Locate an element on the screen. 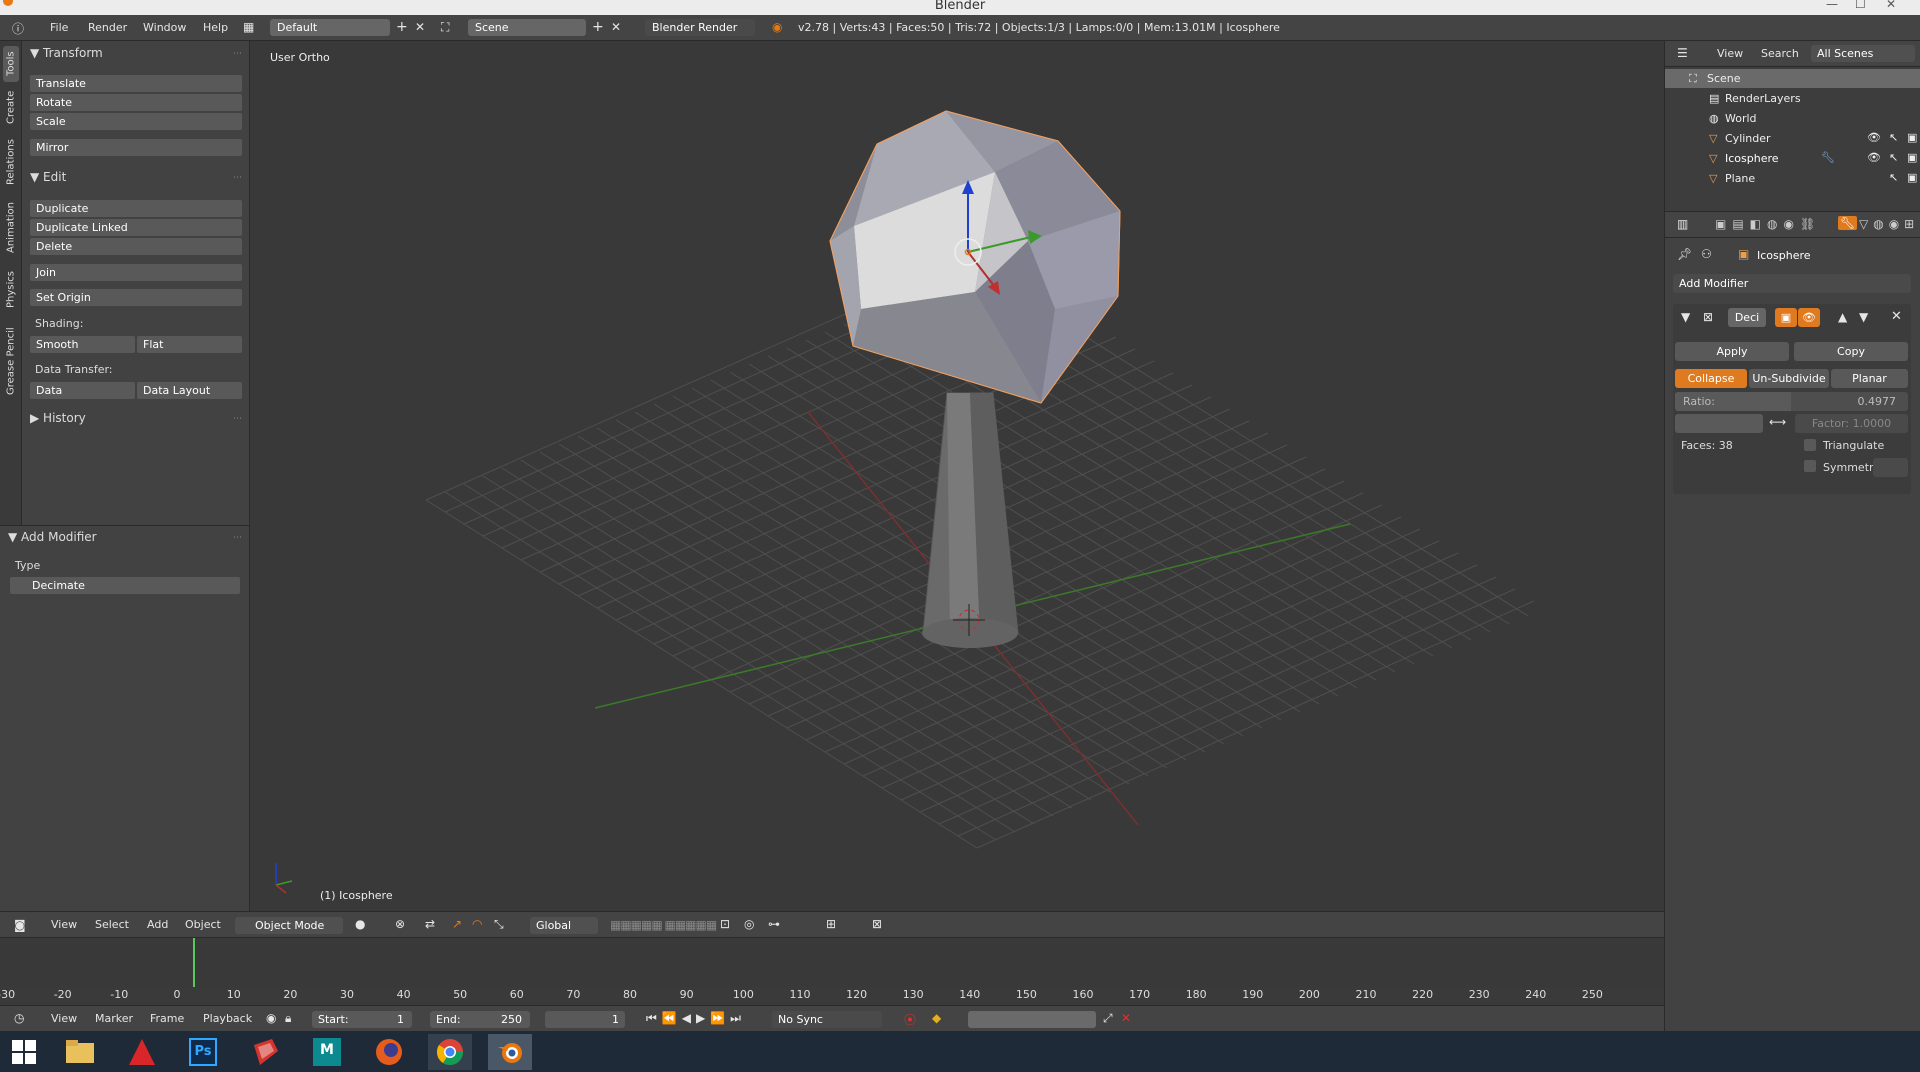 The width and height of the screenshot is (1920, 1072). menu-help: Help is located at coordinates (215, 27).